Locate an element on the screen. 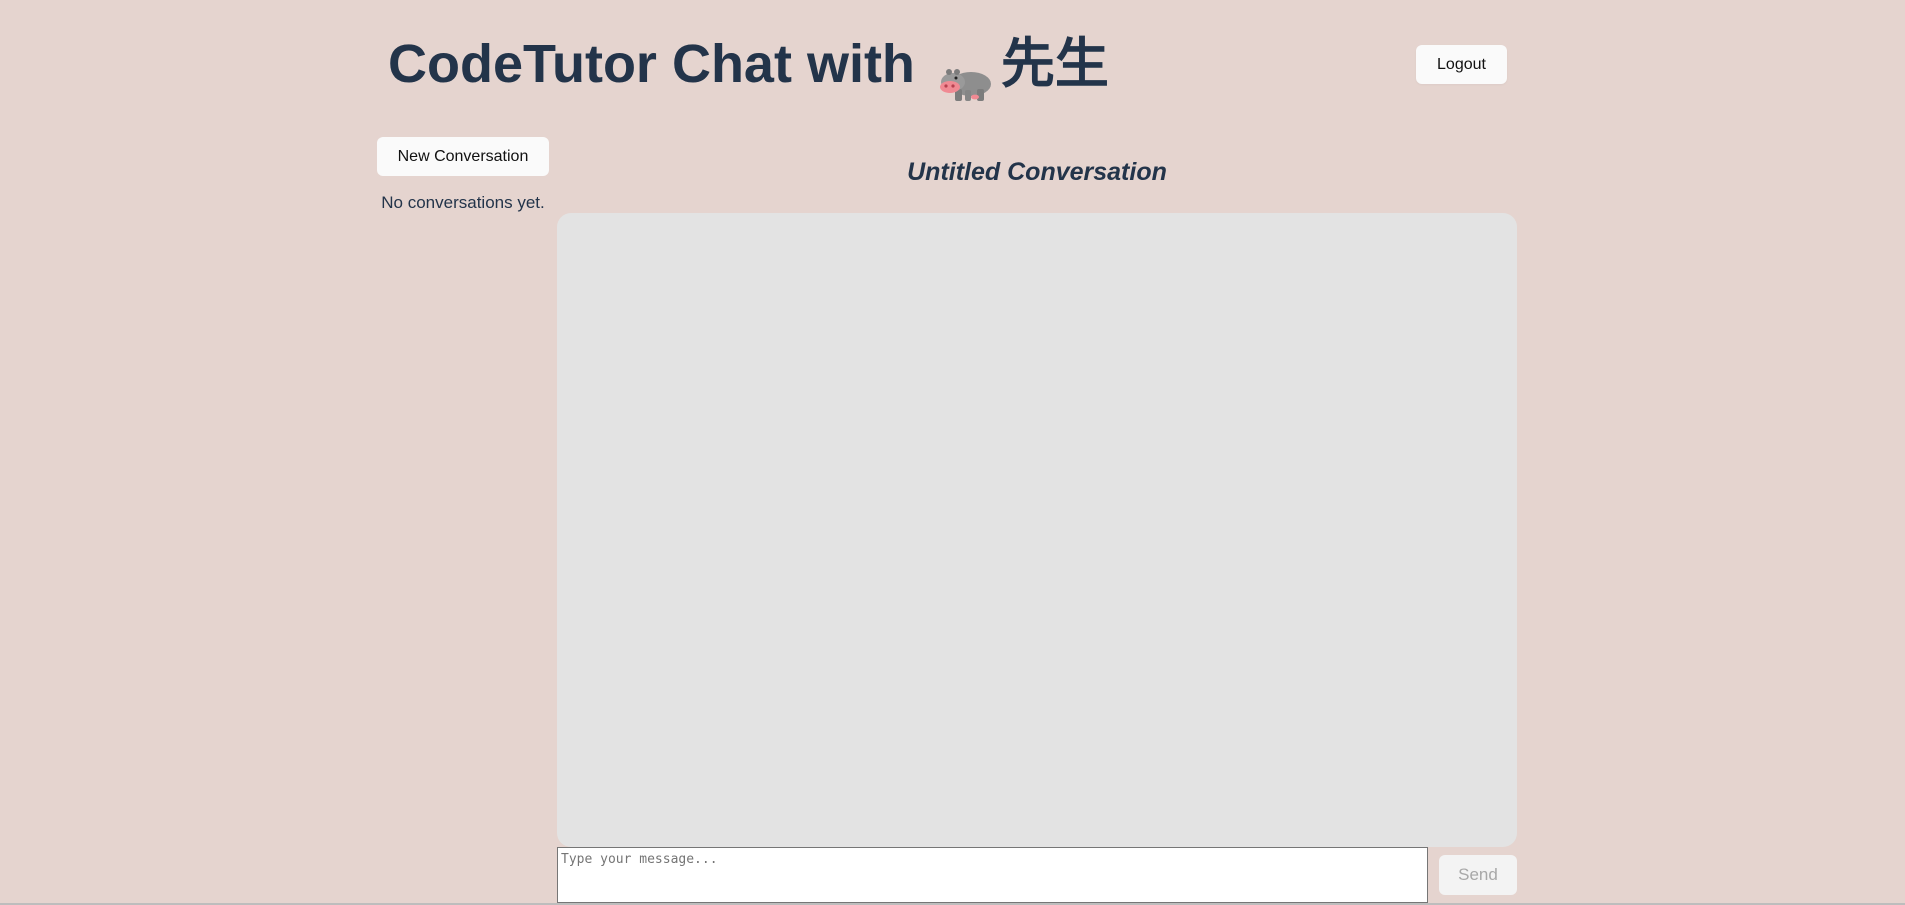 The height and width of the screenshot is (905, 1905). empty-conversations-text: No conversations yet. is located at coordinates (463, 202).